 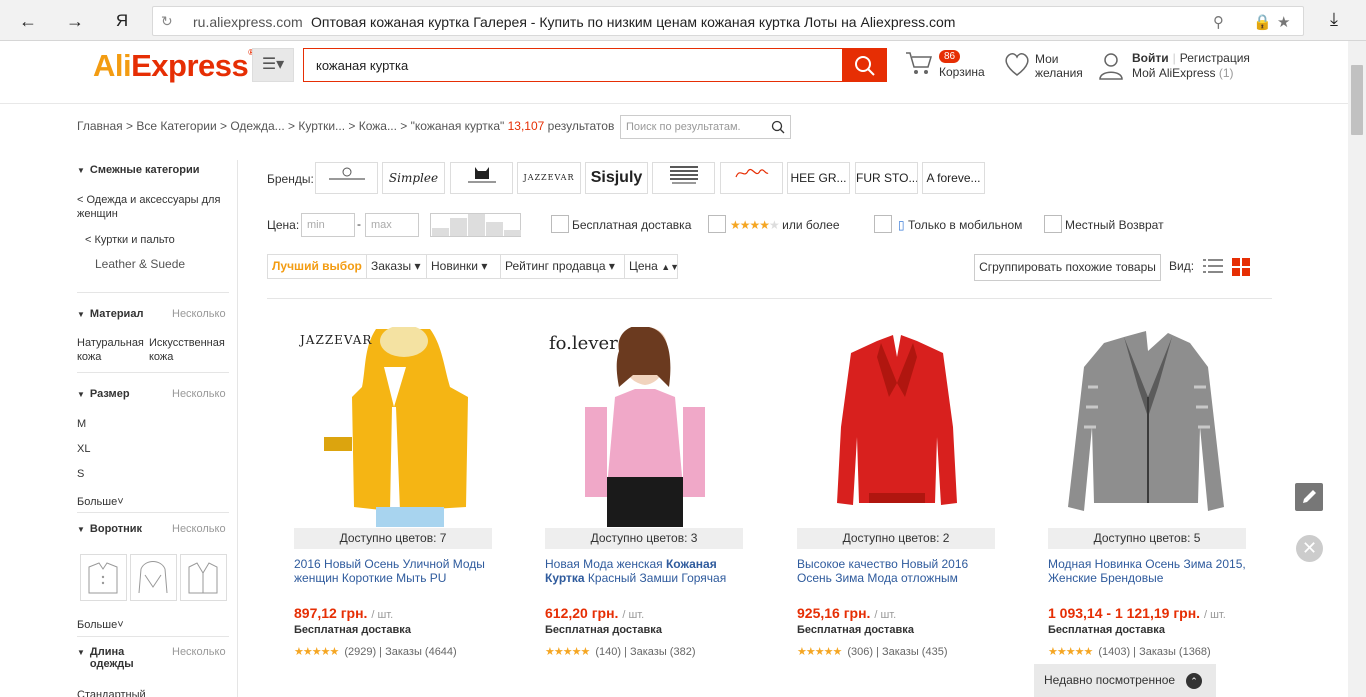 I want to click on cart-link: 86 Корзина, so click(x=947, y=67).